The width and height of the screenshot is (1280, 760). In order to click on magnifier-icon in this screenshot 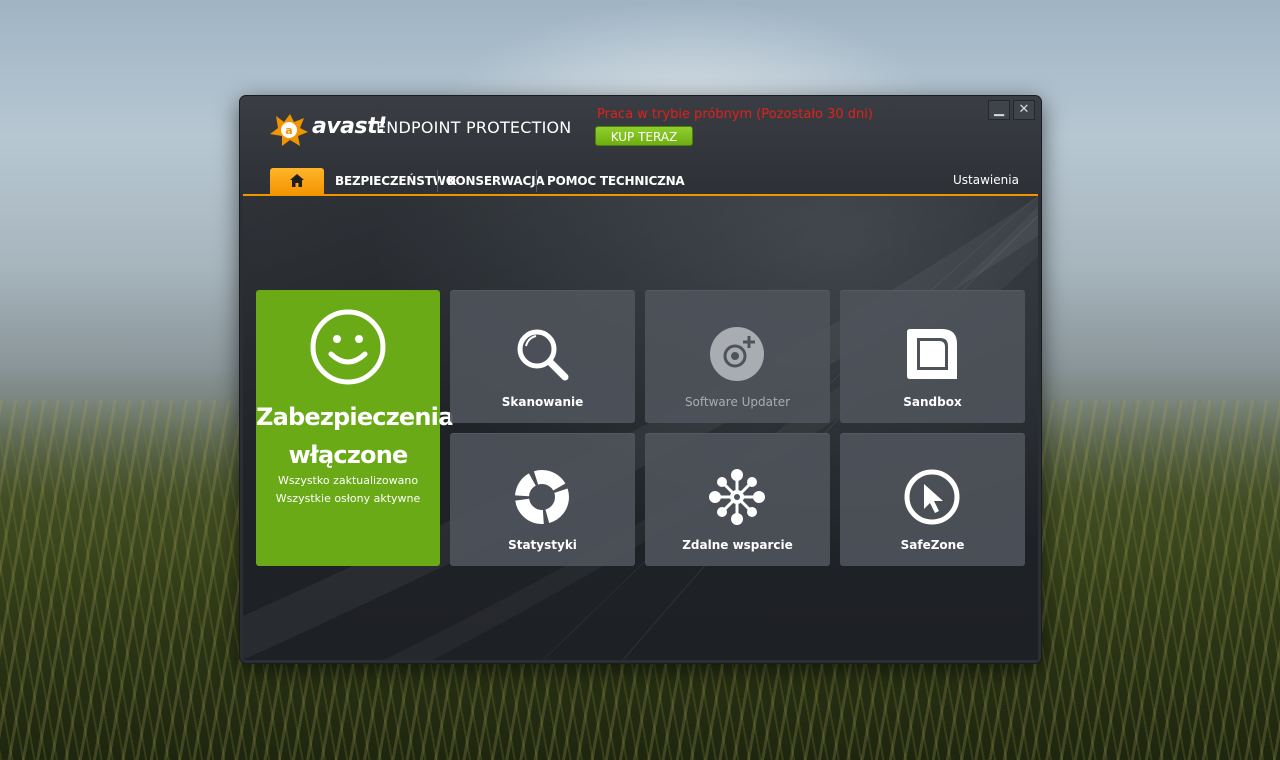, I will do `click(543, 355)`.